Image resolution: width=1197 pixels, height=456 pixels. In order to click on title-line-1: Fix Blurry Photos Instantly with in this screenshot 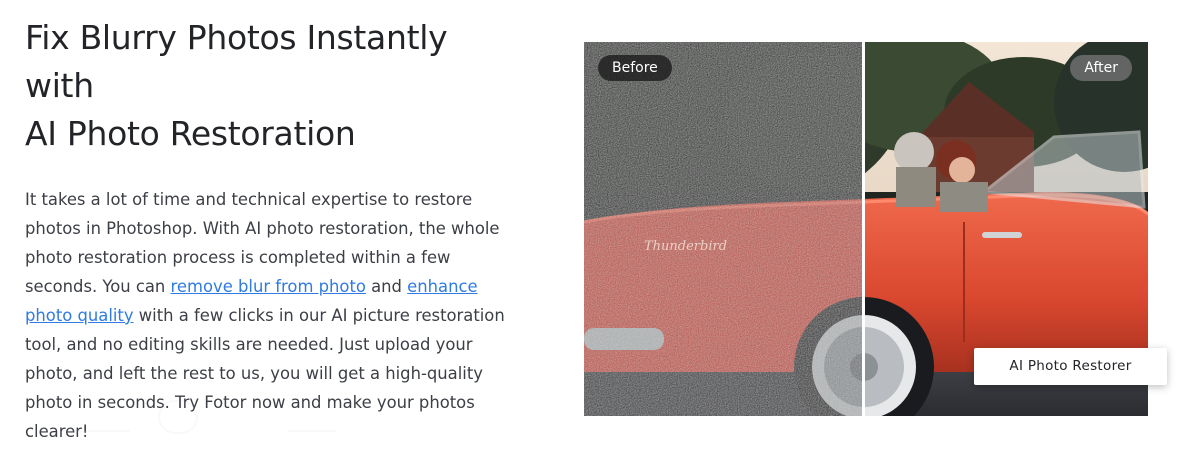, I will do `click(236, 61)`.